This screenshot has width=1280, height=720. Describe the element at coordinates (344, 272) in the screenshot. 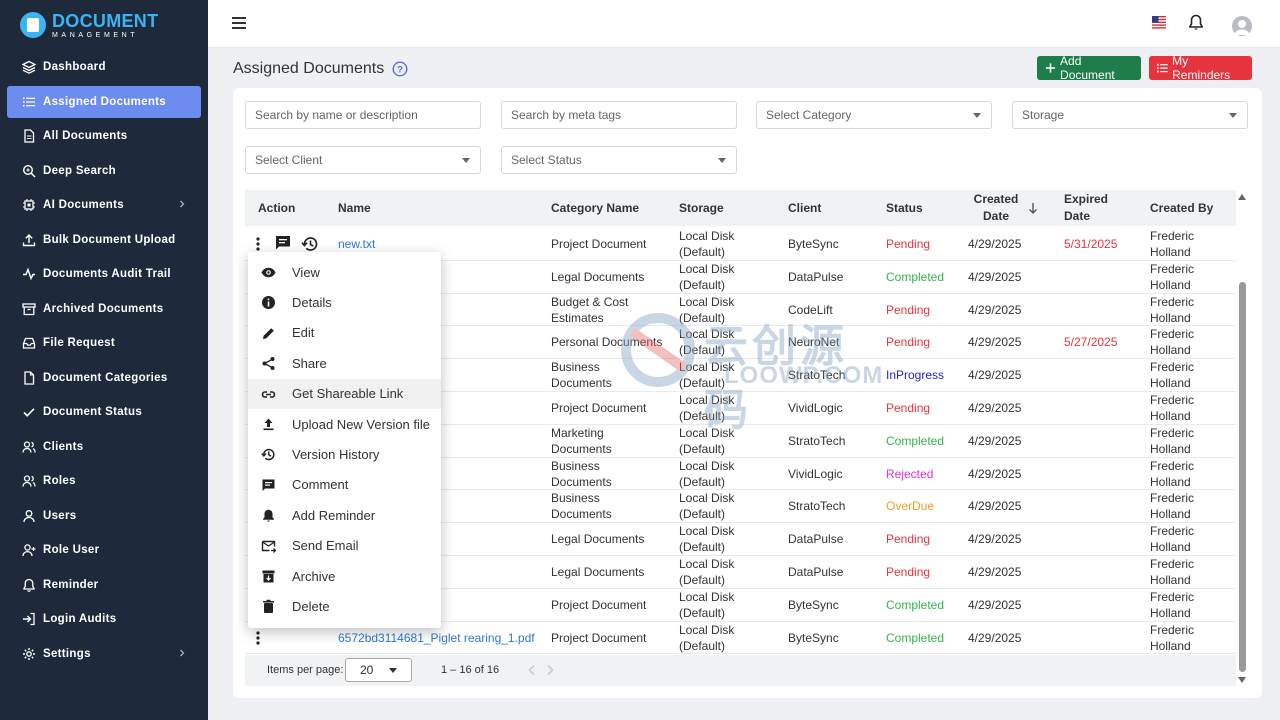

I see `menu-item-view: View` at that location.